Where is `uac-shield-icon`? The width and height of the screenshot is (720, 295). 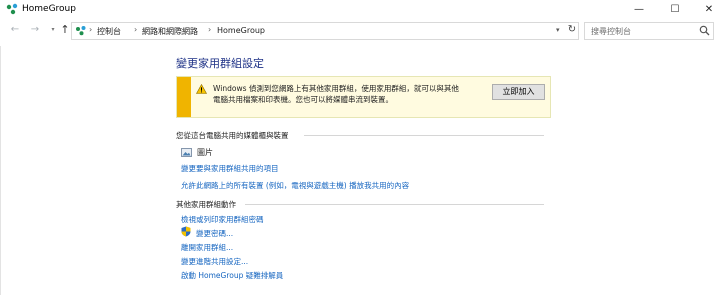 uac-shield-icon is located at coordinates (186, 231).